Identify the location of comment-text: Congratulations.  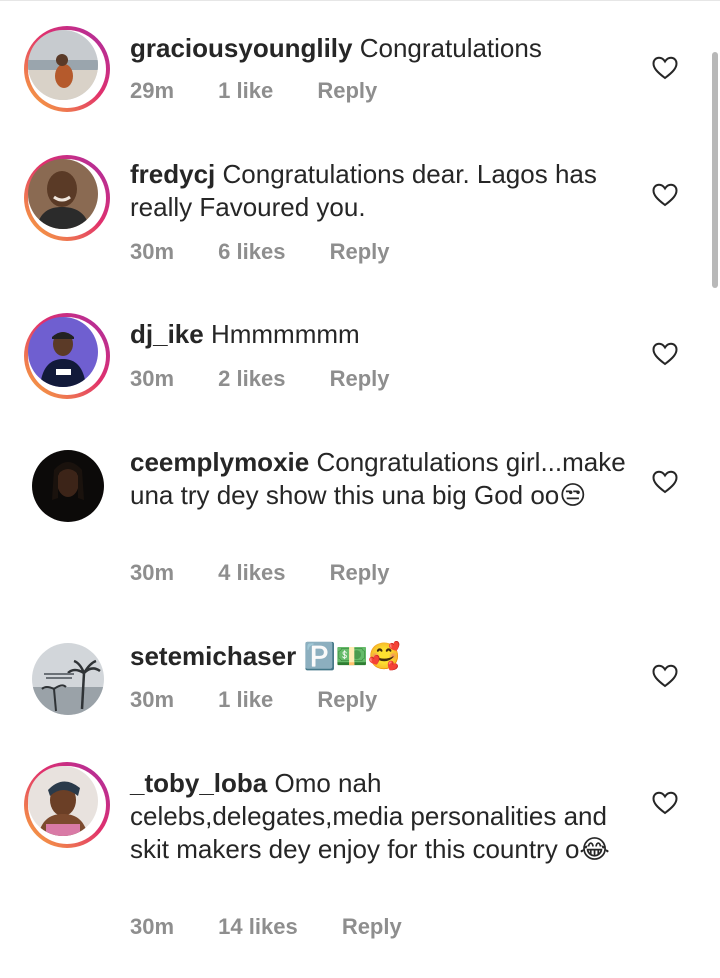
(450, 48).